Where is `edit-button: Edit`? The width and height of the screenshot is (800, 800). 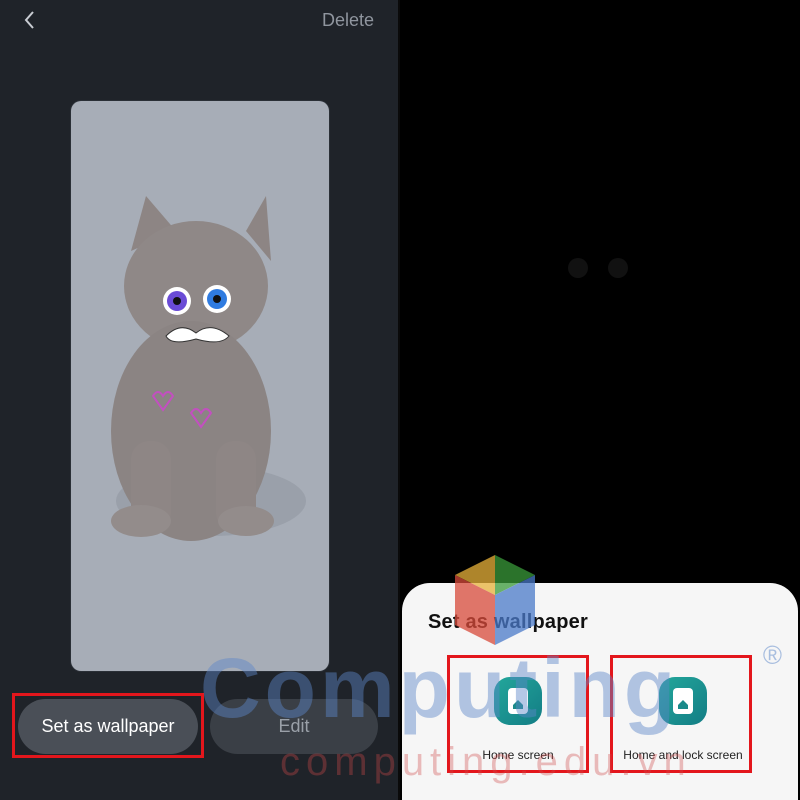 edit-button: Edit is located at coordinates (294, 726).